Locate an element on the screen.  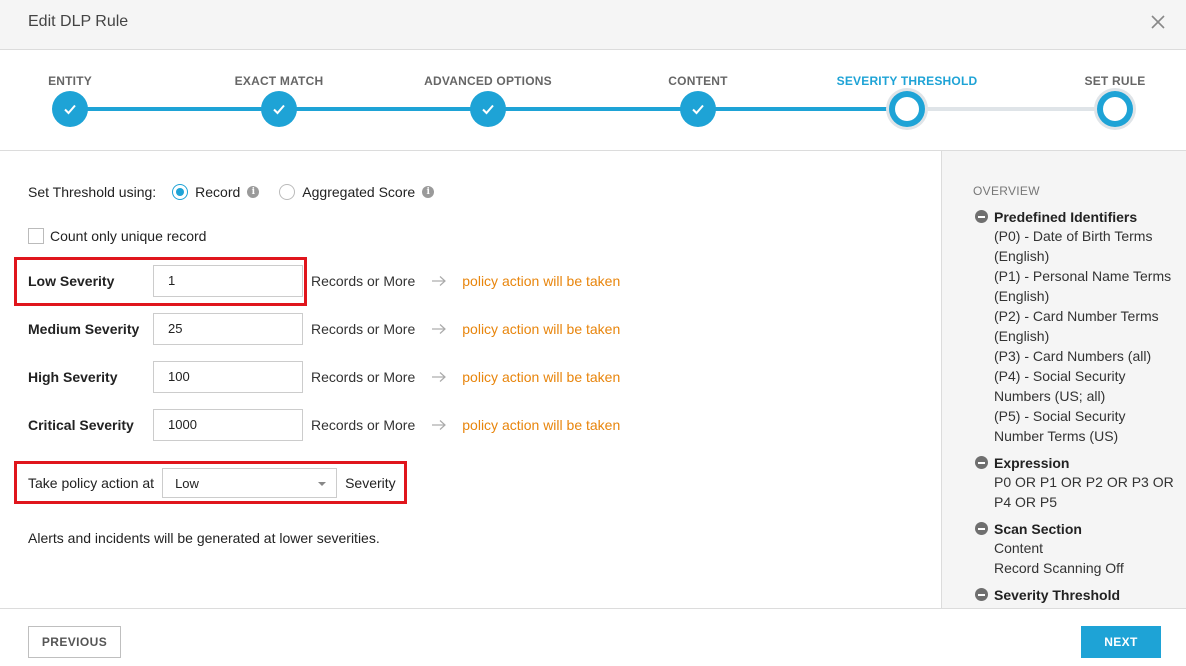
overview-item: (P2) - Card Number Terms (English) is located at coordinates (1076, 326).